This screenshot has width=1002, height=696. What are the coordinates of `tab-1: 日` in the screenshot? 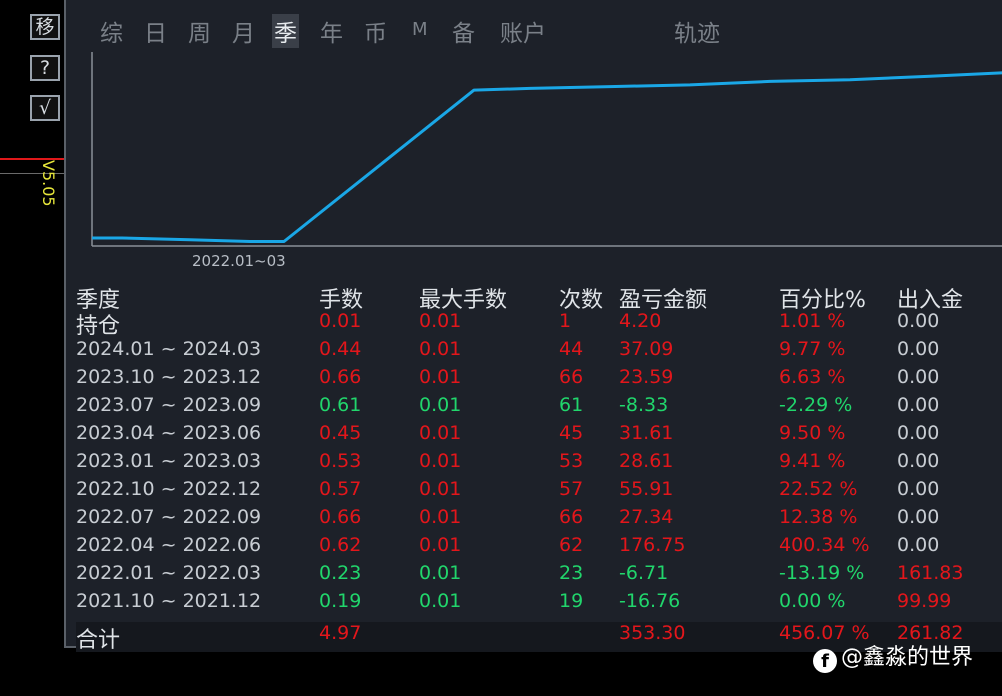 It's located at (155, 31).